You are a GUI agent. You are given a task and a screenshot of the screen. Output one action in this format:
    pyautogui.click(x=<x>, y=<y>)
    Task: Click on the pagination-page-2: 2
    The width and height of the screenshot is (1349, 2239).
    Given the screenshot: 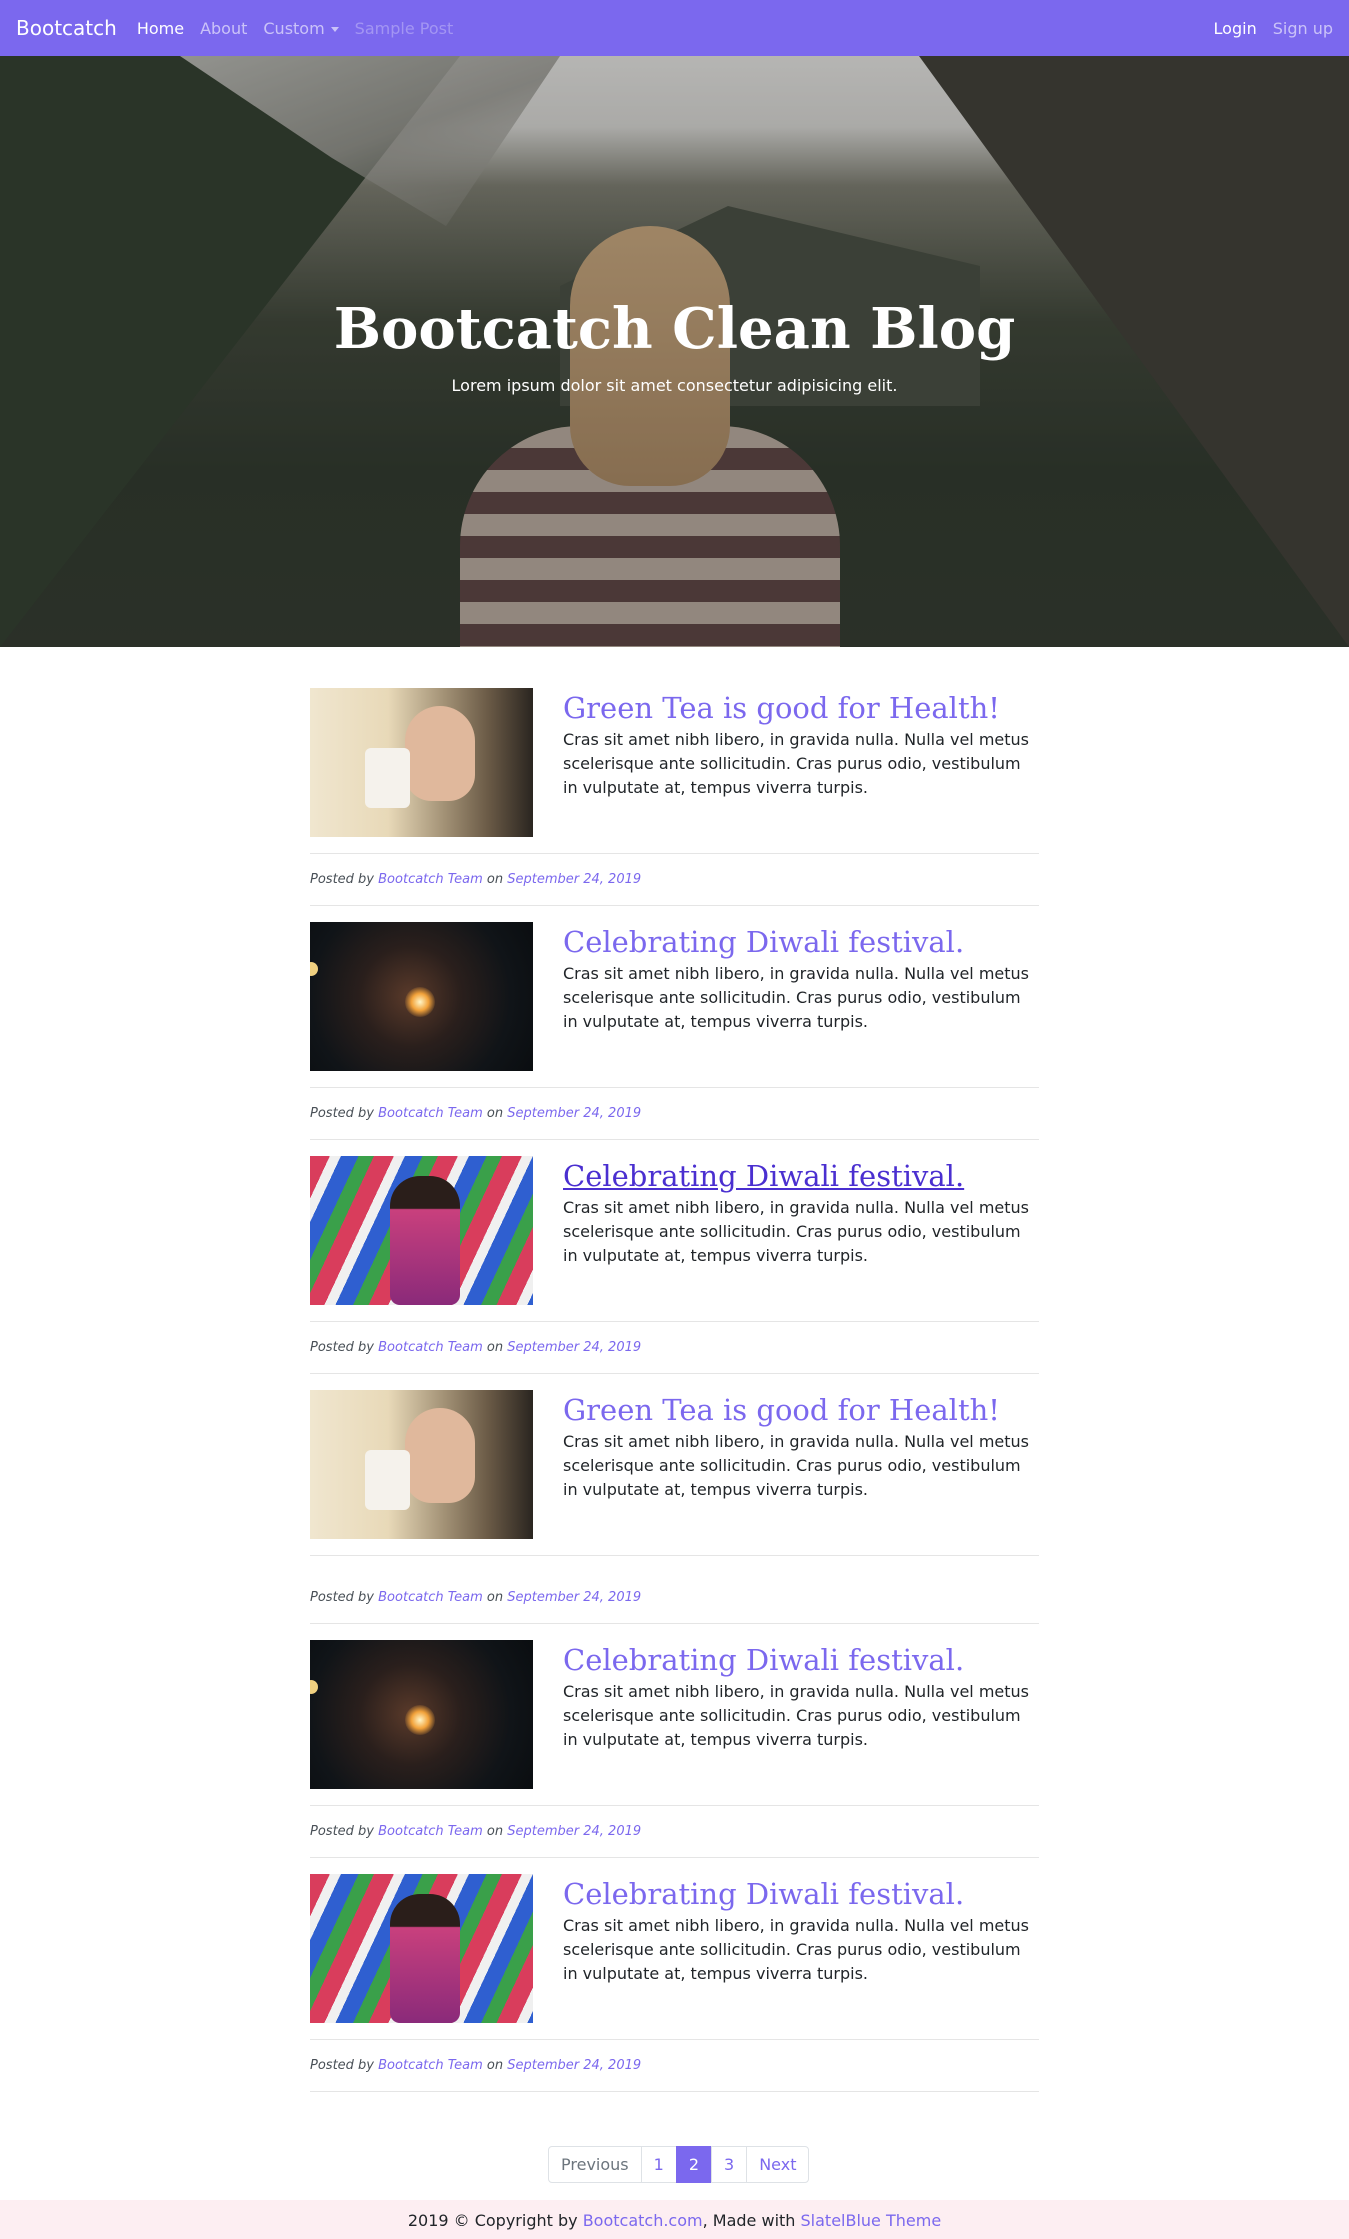 What is the action you would take?
    pyautogui.click(x=693, y=2164)
    